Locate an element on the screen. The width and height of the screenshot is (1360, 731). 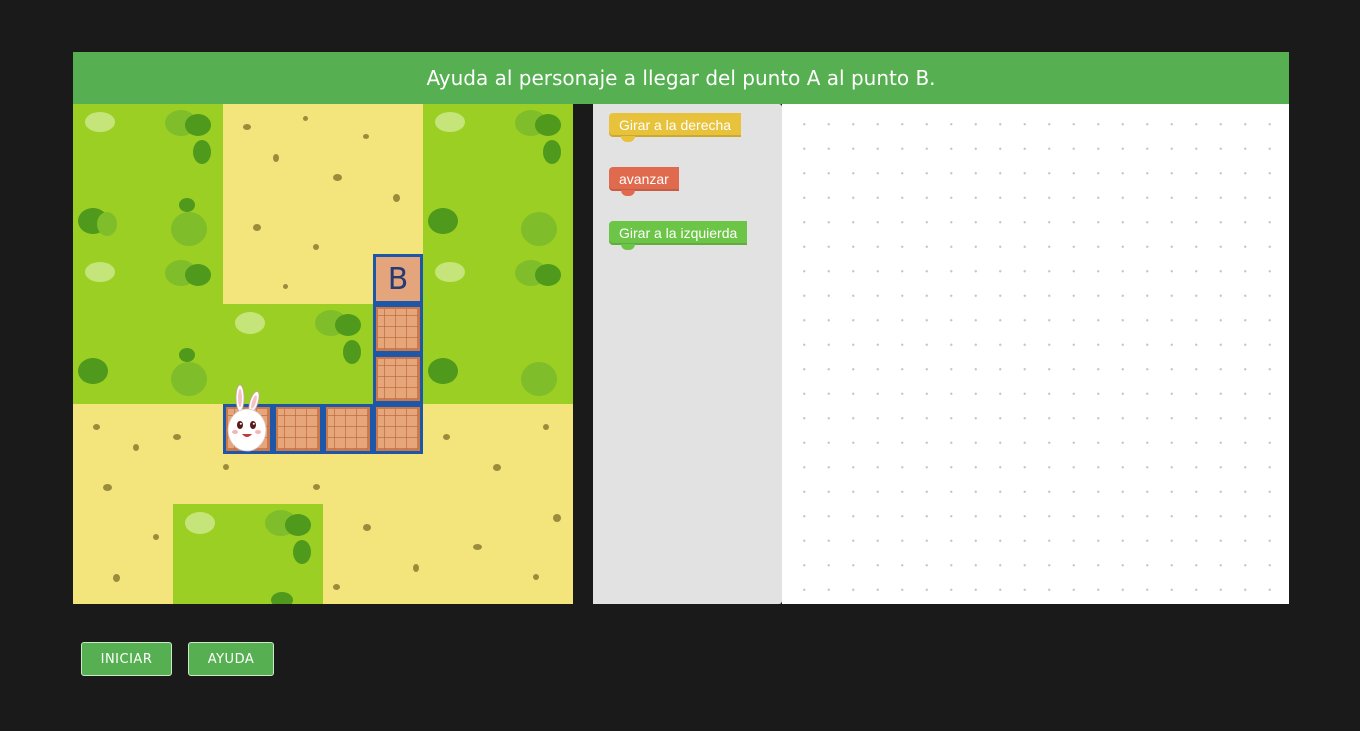
help-button: AYUDA is located at coordinates (231, 659).